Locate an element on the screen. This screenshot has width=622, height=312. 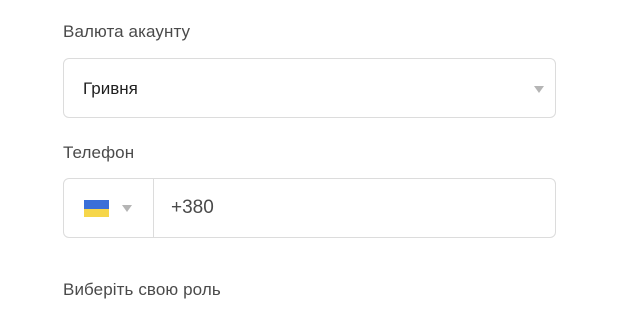
country-code-dropdown is located at coordinates (109, 208).